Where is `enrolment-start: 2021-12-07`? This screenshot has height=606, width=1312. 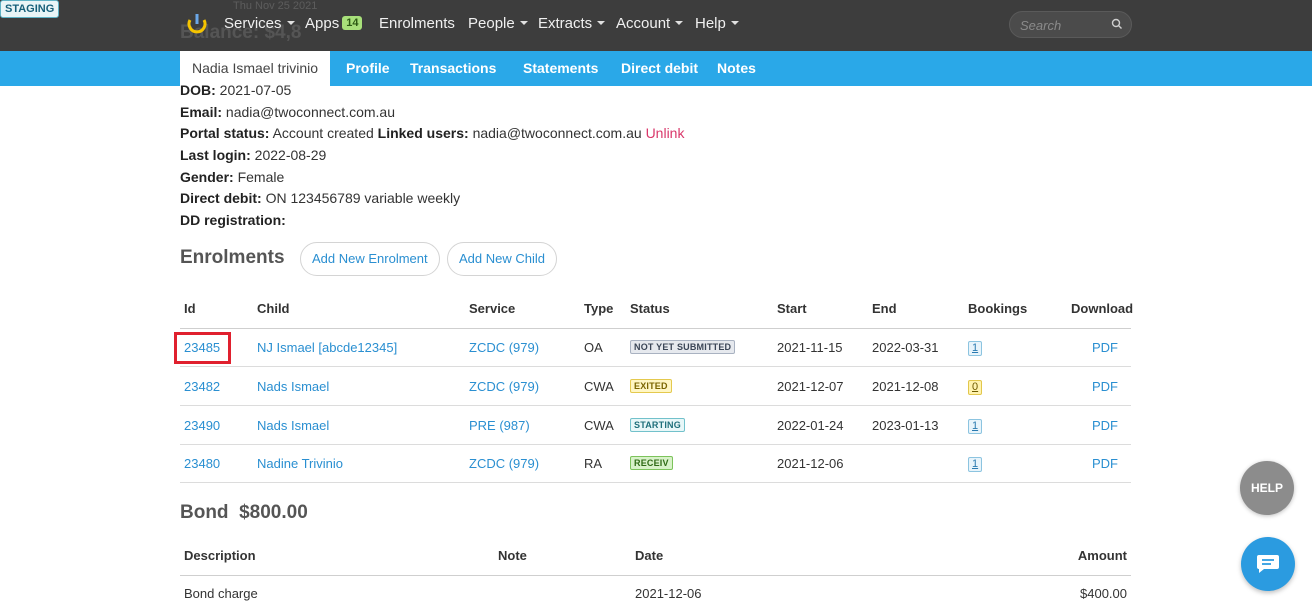
enrolment-start: 2021-12-07 is located at coordinates (810, 386).